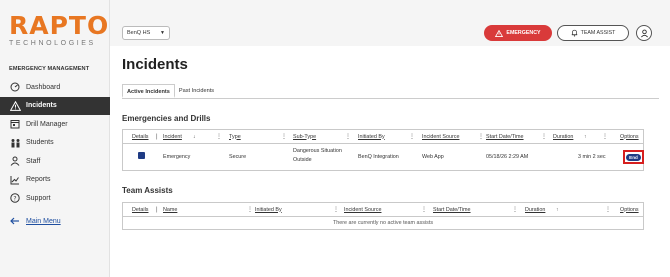  Describe the element at coordinates (41, 105) in the screenshot. I see `sidebar-item-label: Incidents` at that location.